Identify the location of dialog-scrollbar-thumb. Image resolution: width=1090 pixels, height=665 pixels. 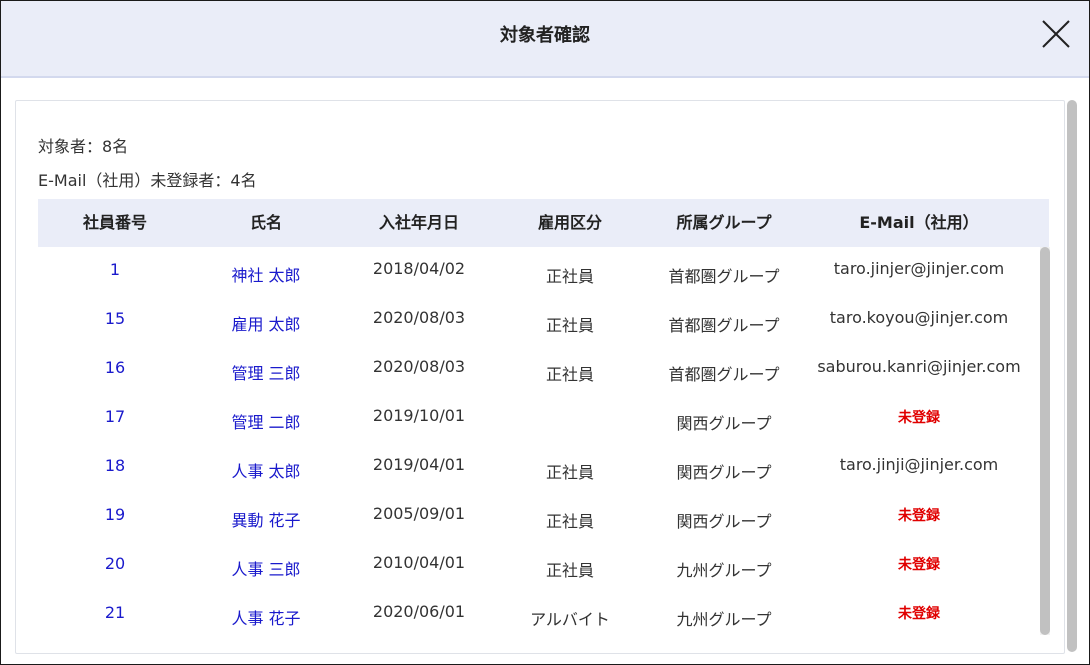
(1072, 376).